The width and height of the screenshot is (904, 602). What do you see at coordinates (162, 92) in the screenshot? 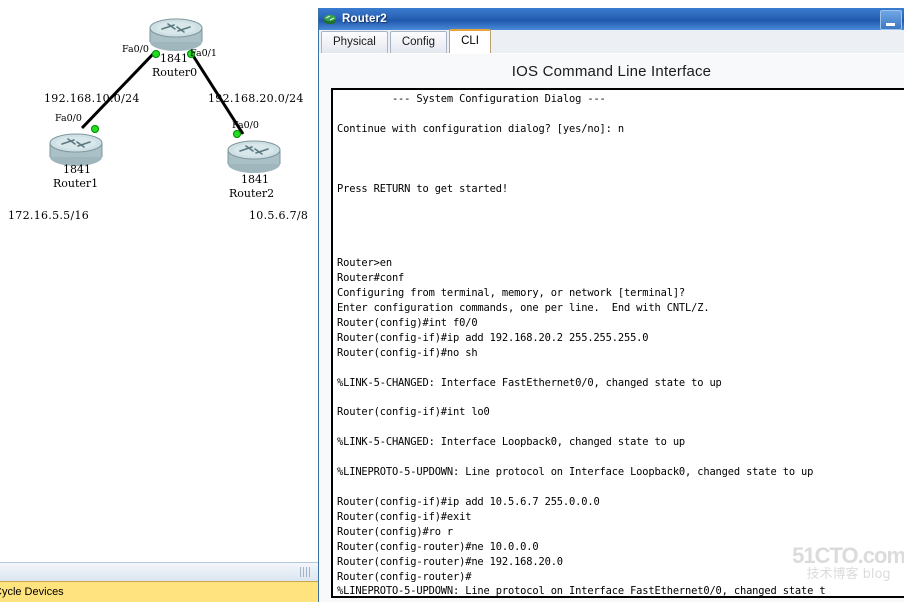
I see `topology-links` at bounding box center [162, 92].